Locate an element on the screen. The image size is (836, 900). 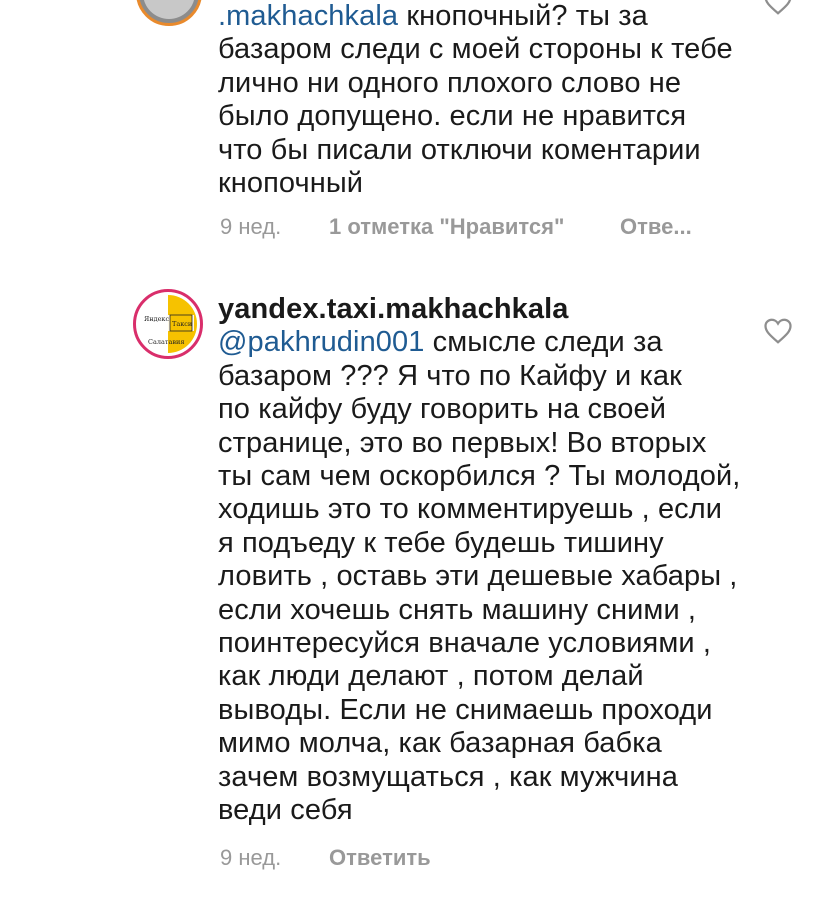
comment-line: базаром ??? Я что по Кайфу и как is located at coordinates (450, 375).